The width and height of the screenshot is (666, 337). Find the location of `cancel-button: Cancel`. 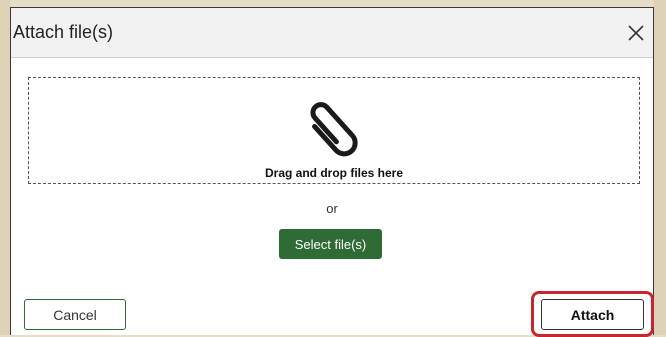

cancel-button: Cancel is located at coordinates (75, 314).